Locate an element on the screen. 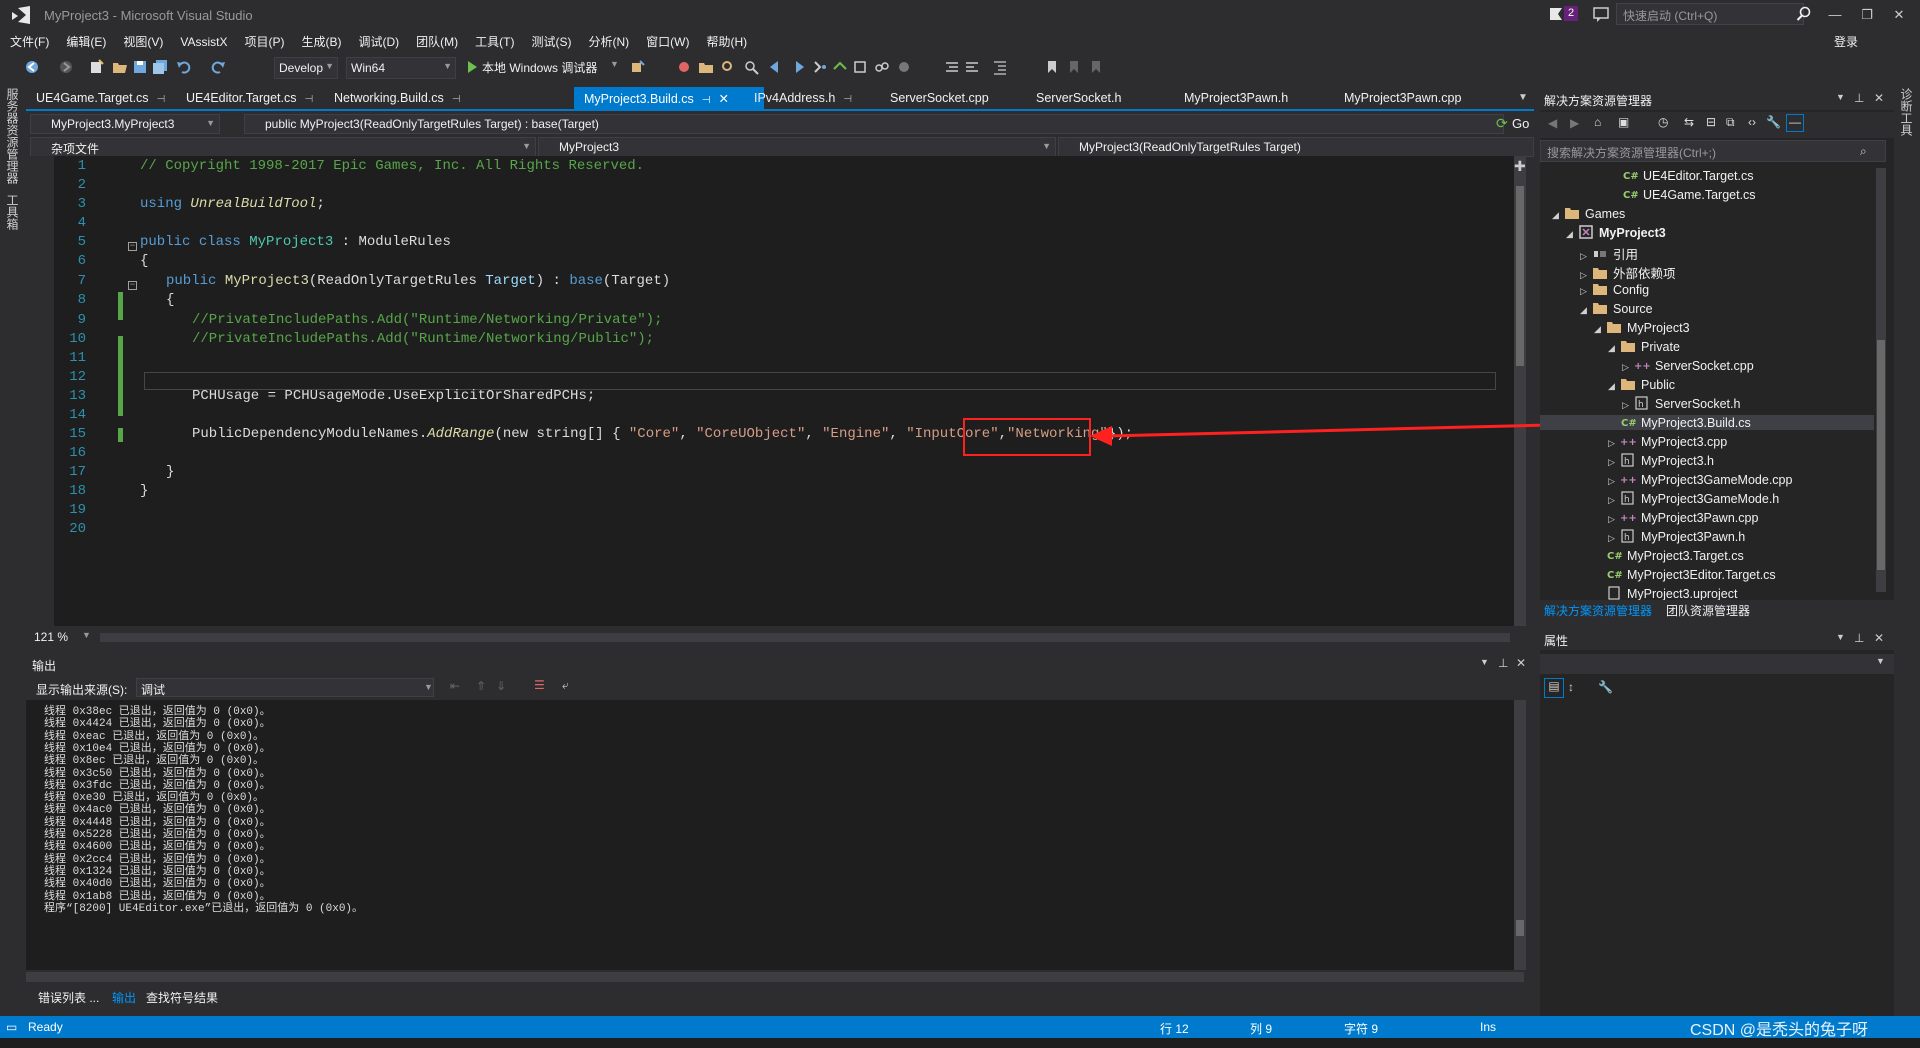  menu-item-11: 窗口(W) is located at coordinates (666, 41).